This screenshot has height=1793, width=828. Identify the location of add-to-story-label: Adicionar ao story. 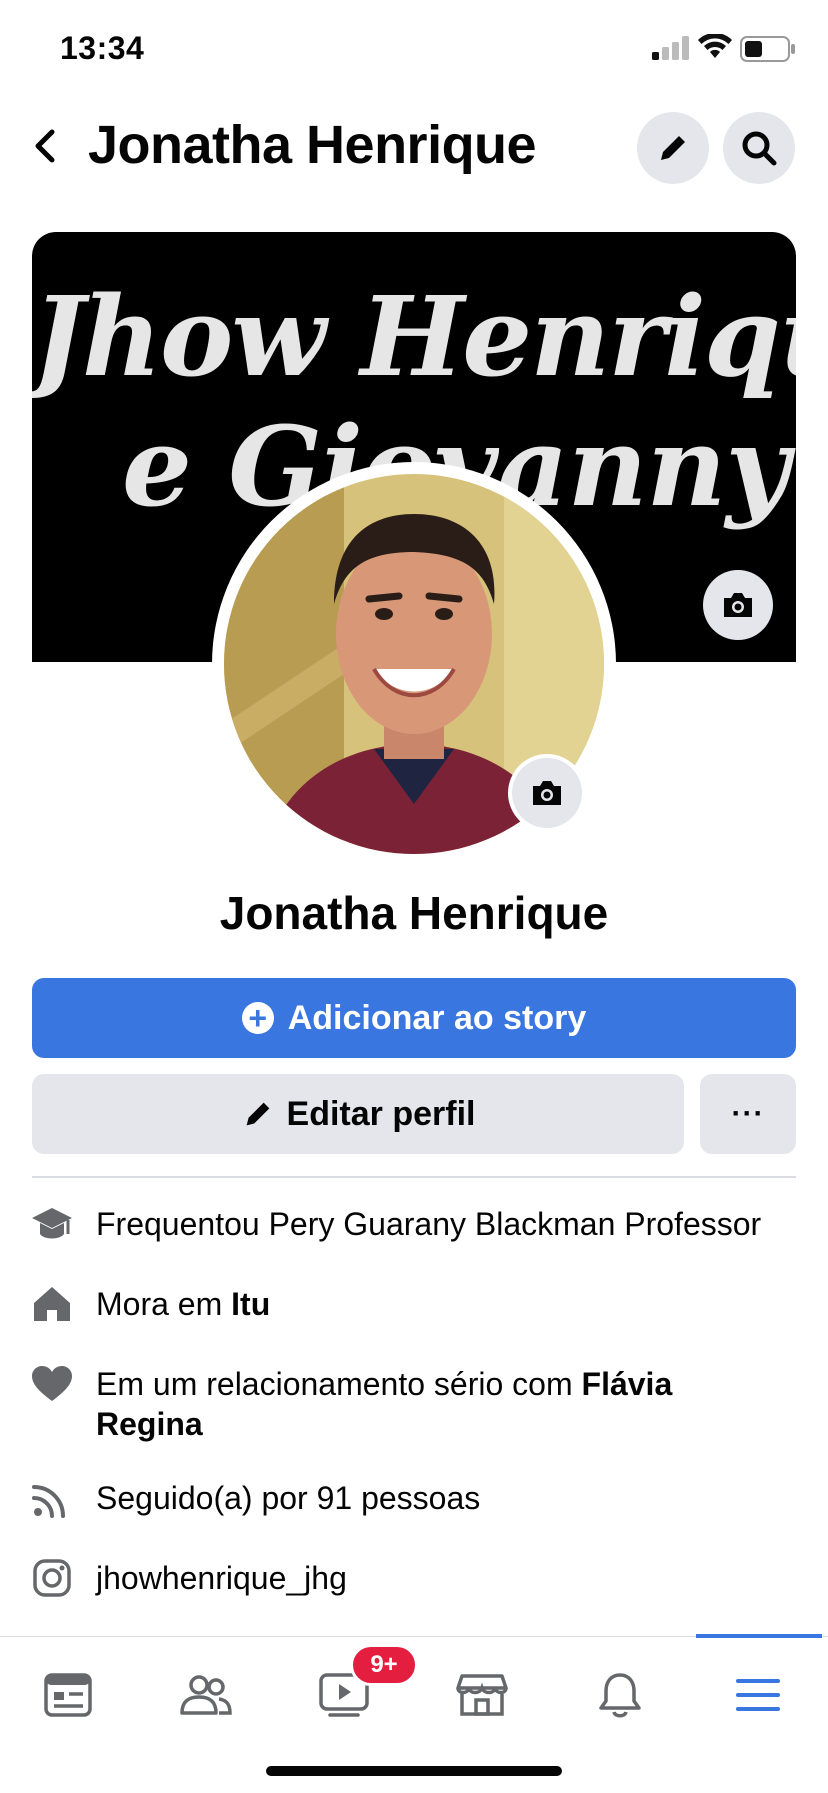
(437, 1017).